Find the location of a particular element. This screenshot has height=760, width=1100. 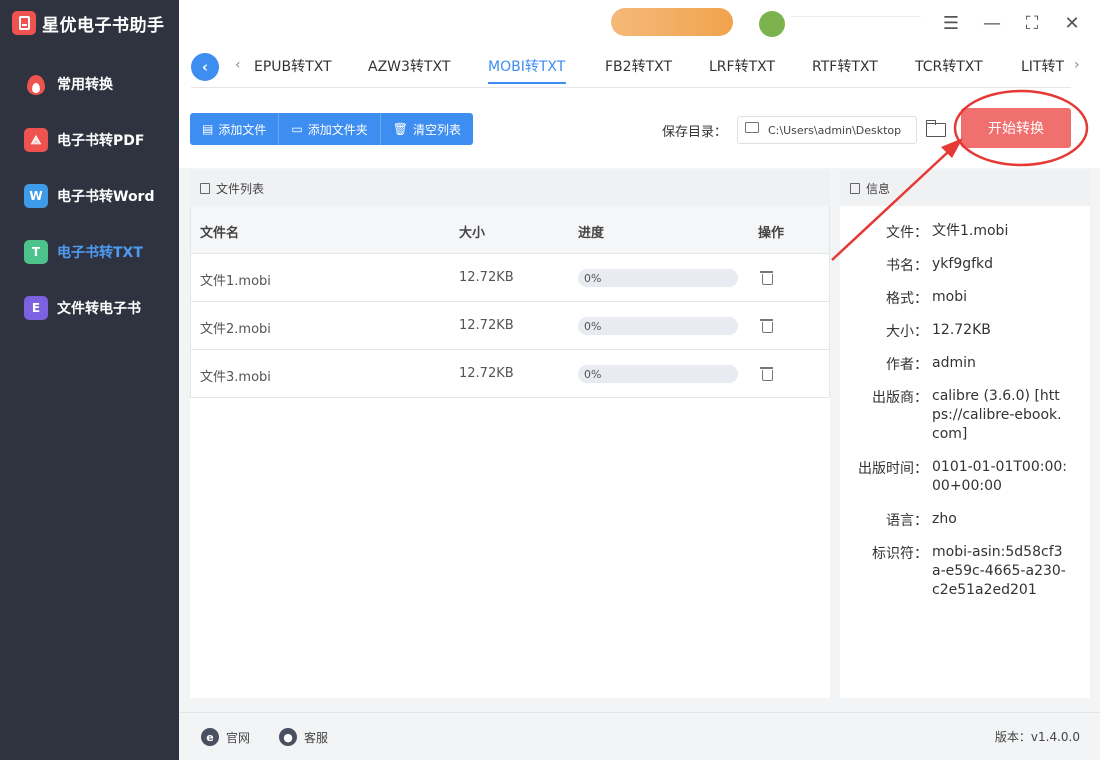

table-row: 文件3.mobi 12.72KB 0% is located at coordinates (510, 374).